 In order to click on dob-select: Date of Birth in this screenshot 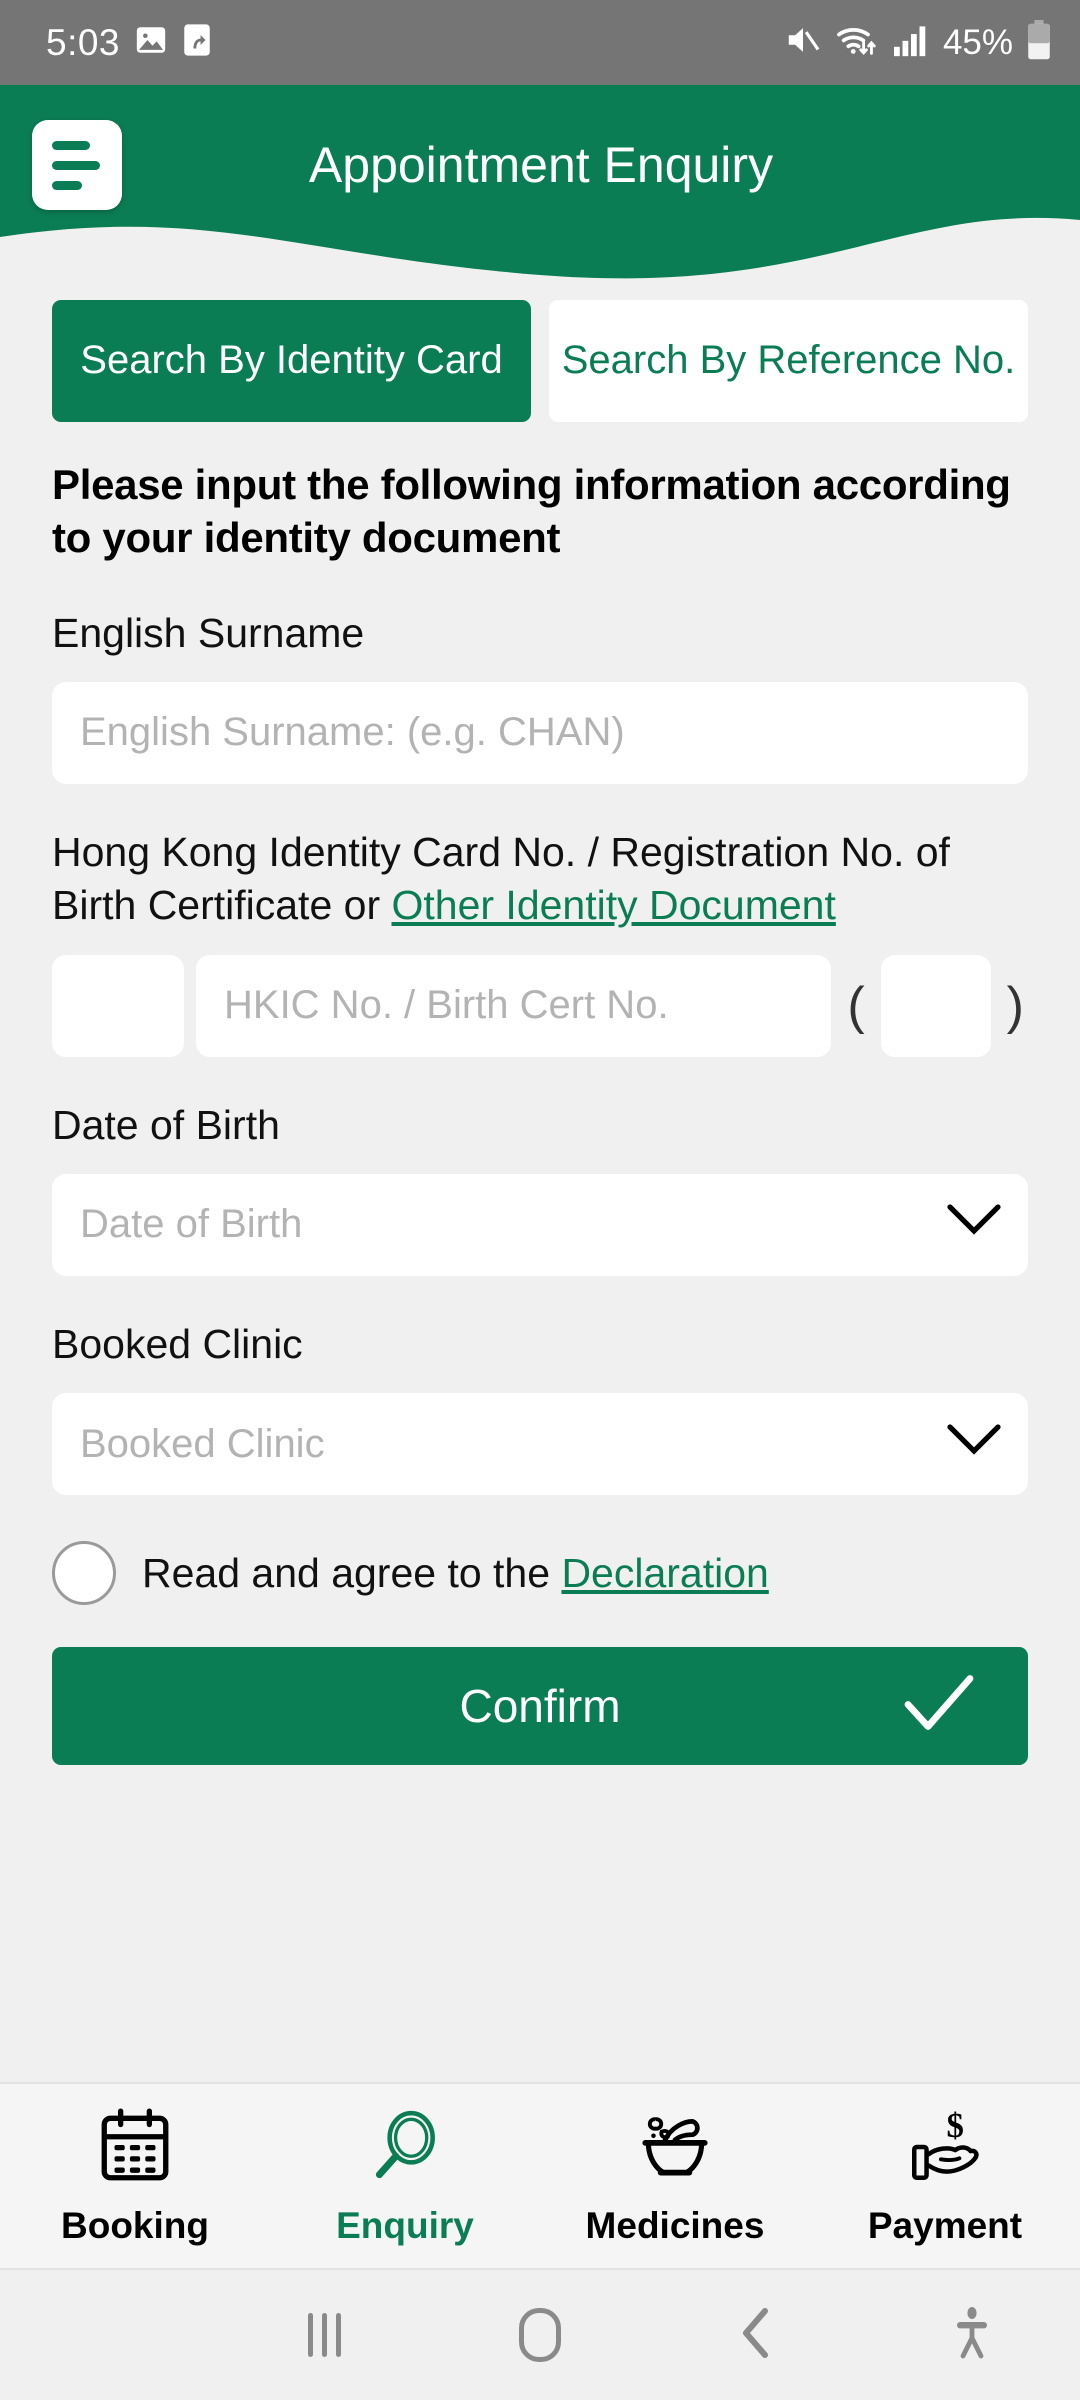, I will do `click(540, 1224)`.